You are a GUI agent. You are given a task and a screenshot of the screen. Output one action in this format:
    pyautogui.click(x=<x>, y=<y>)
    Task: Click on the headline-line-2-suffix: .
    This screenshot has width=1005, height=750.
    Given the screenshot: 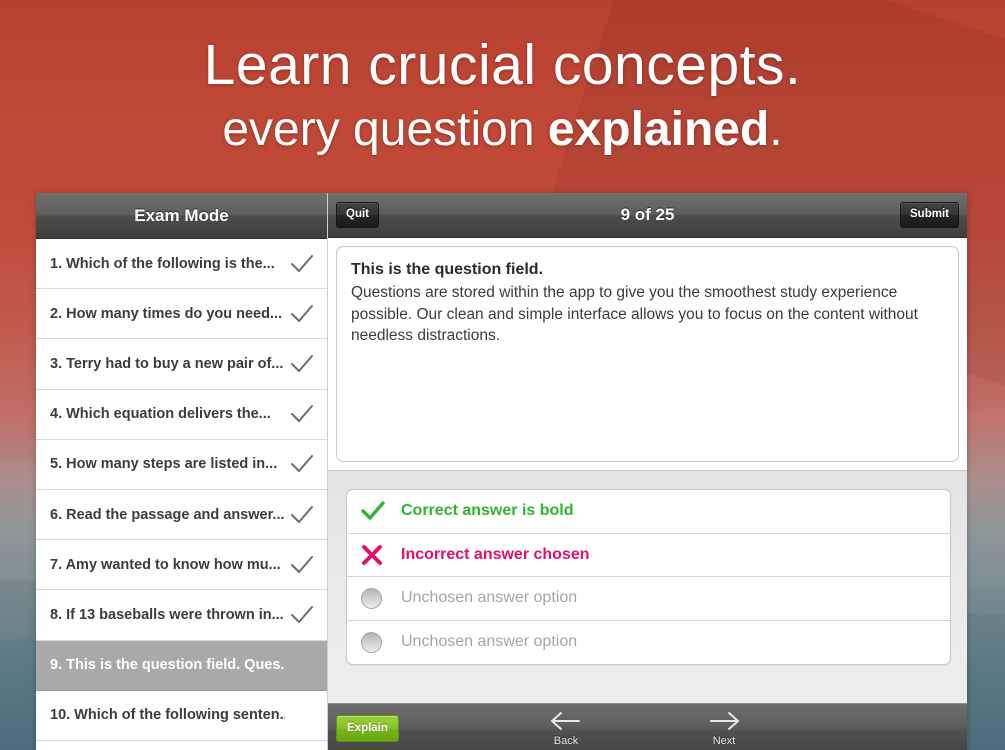 What is the action you would take?
    pyautogui.click(x=776, y=129)
    